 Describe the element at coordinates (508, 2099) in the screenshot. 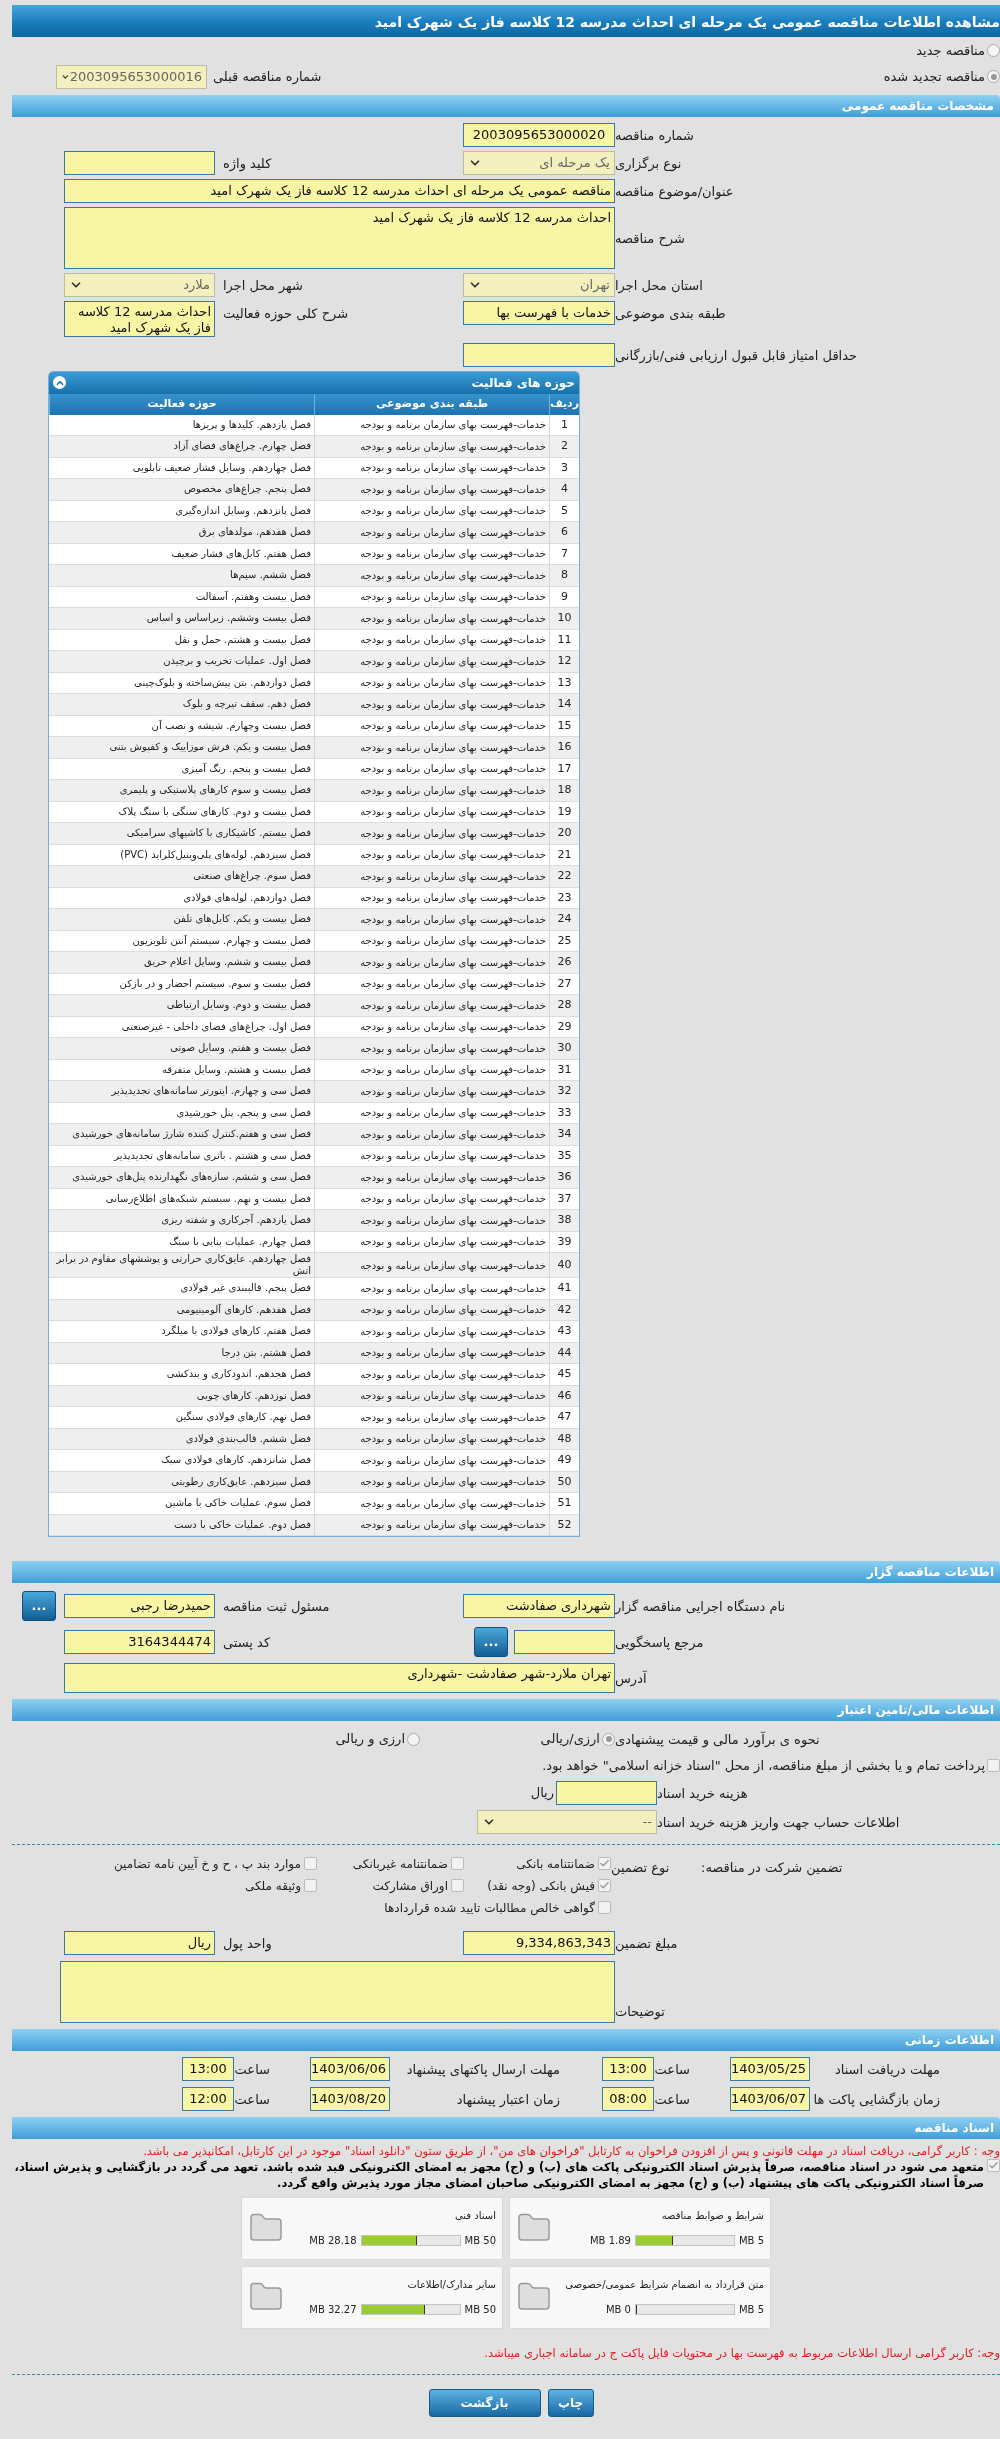

I see `field-label: زمان اعتبار پیشنهاد` at that location.